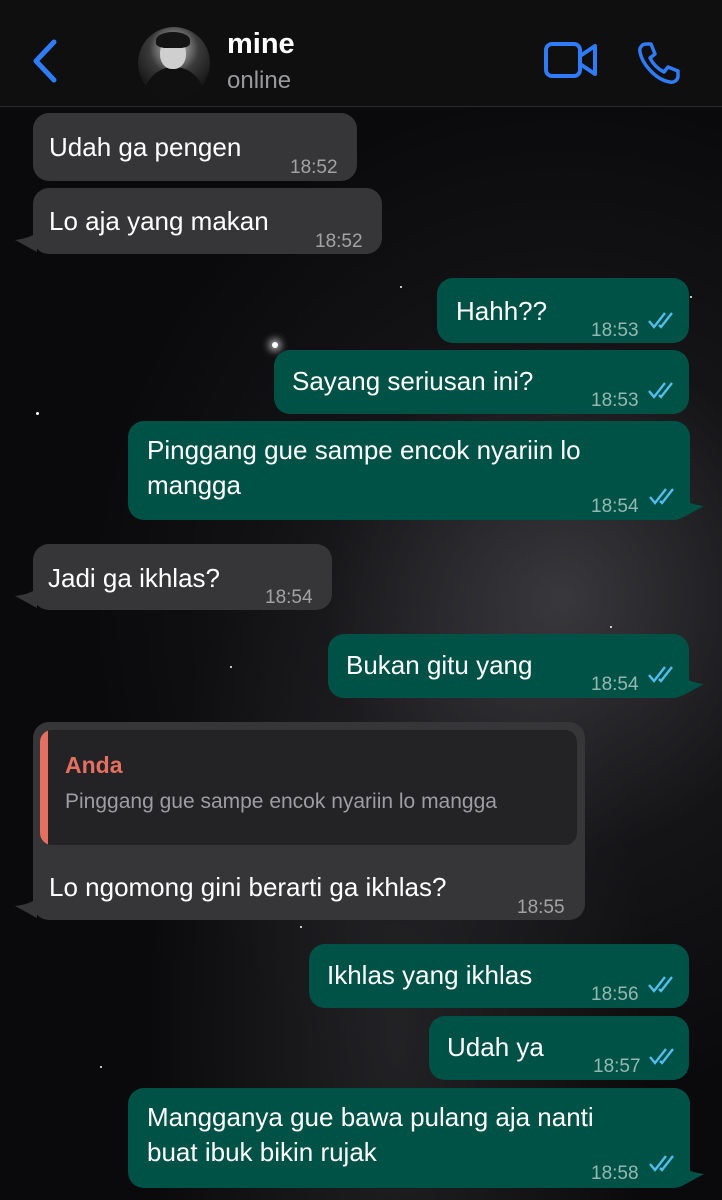 This screenshot has width=722, height=1200. Describe the element at coordinates (44, 787) in the screenshot. I see `quote-accent-bar` at that location.